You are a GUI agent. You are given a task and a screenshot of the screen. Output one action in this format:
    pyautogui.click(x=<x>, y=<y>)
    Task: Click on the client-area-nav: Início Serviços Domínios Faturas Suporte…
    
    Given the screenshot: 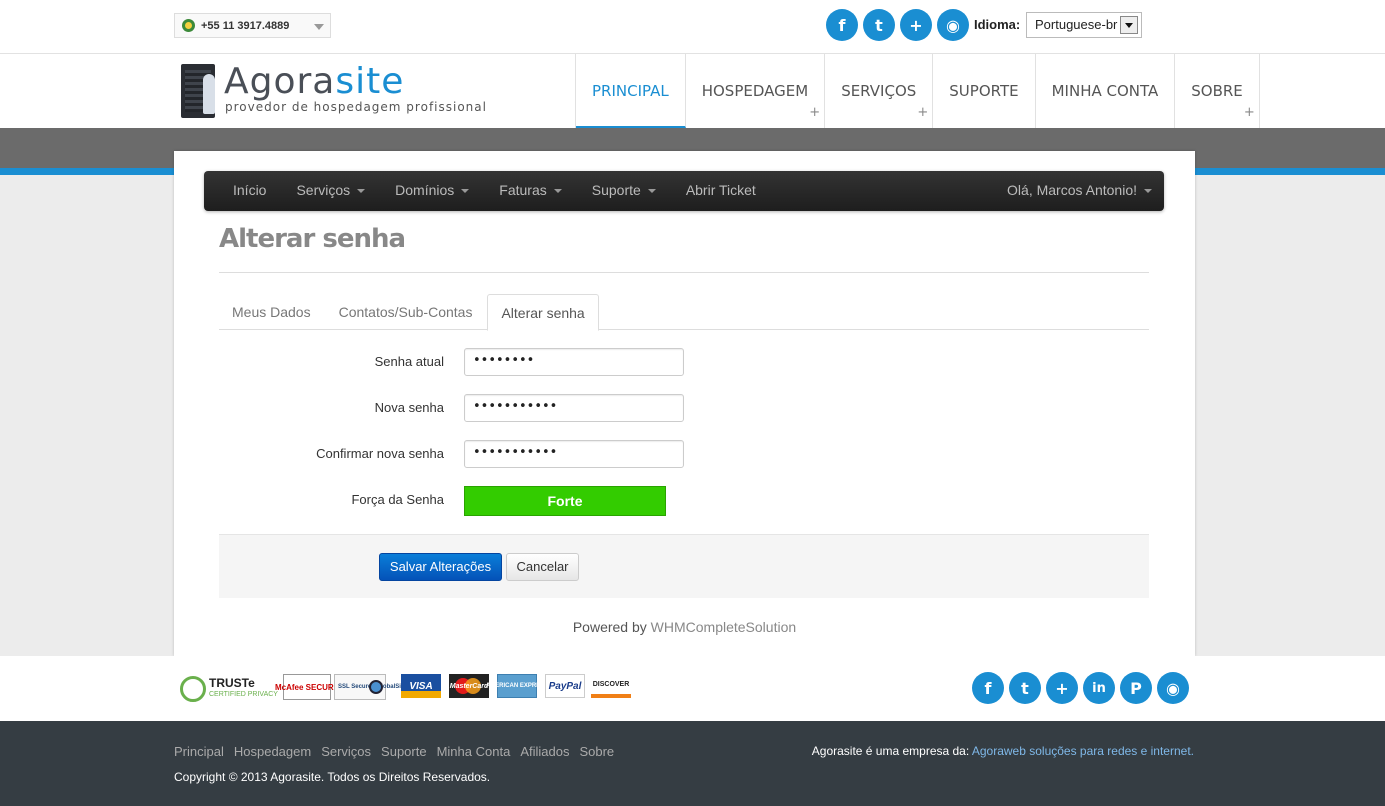 What is the action you would take?
    pyautogui.click(x=684, y=191)
    